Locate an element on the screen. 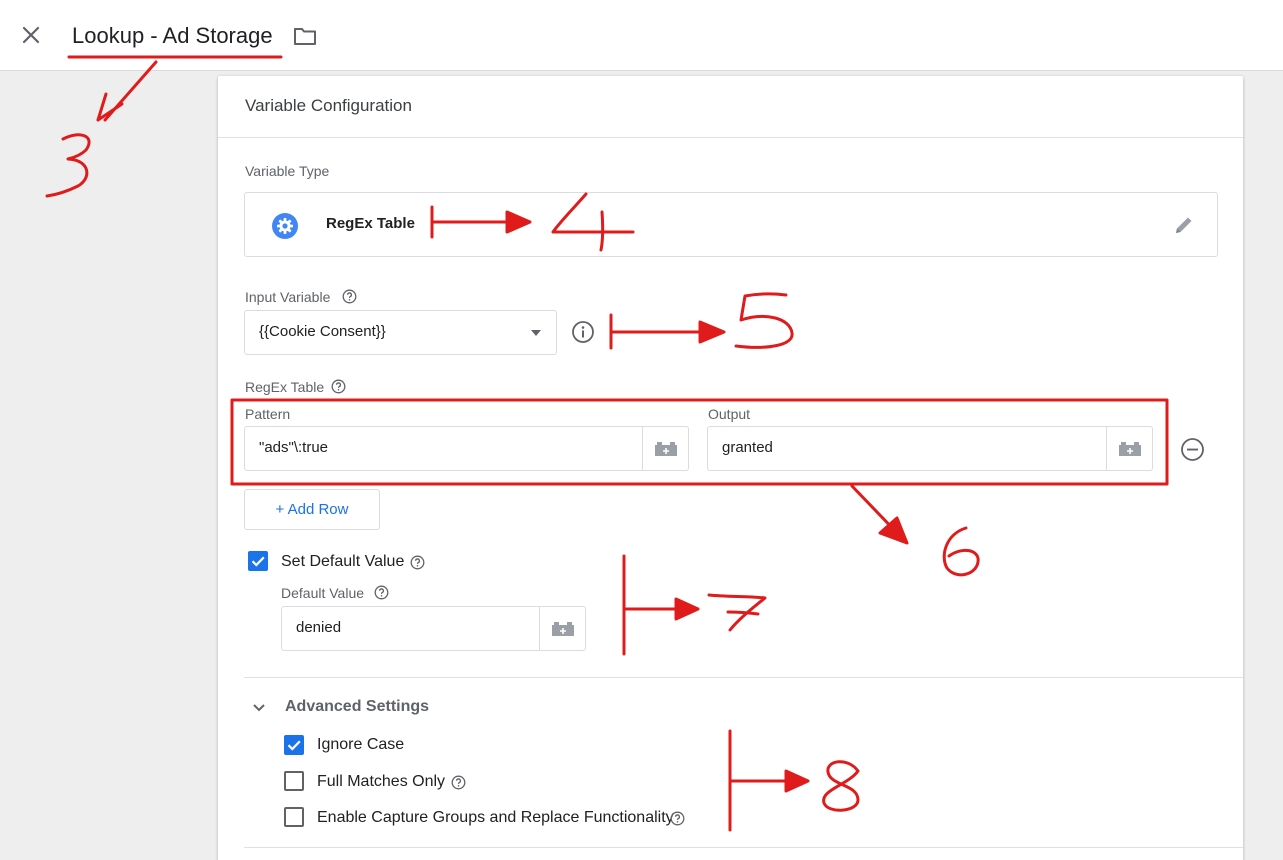 The width and height of the screenshot is (1283, 860). input-variable-select: {{Cookie Consent}} is located at coordinates (400, 332).